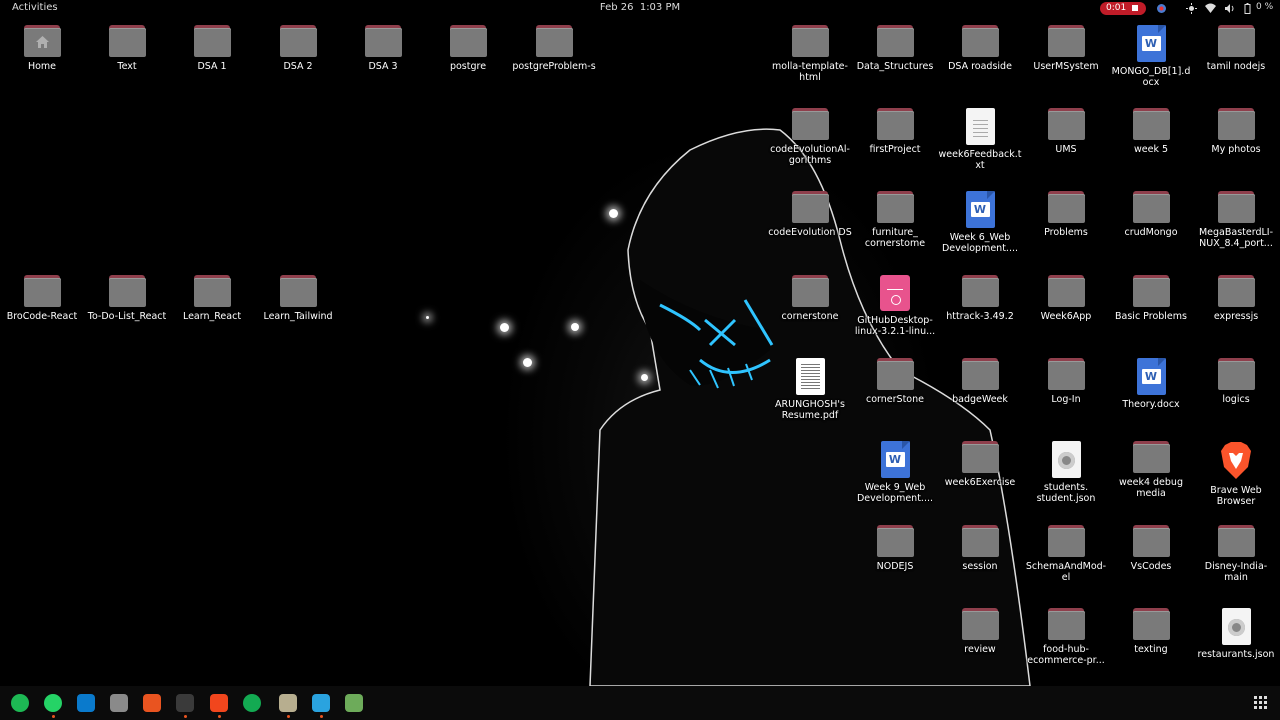 The height and width of the screenshot is (720, 1280). Describe the element at coordinates (53, 706) in the screenshot. I see `whatsapp-icon` at that location.